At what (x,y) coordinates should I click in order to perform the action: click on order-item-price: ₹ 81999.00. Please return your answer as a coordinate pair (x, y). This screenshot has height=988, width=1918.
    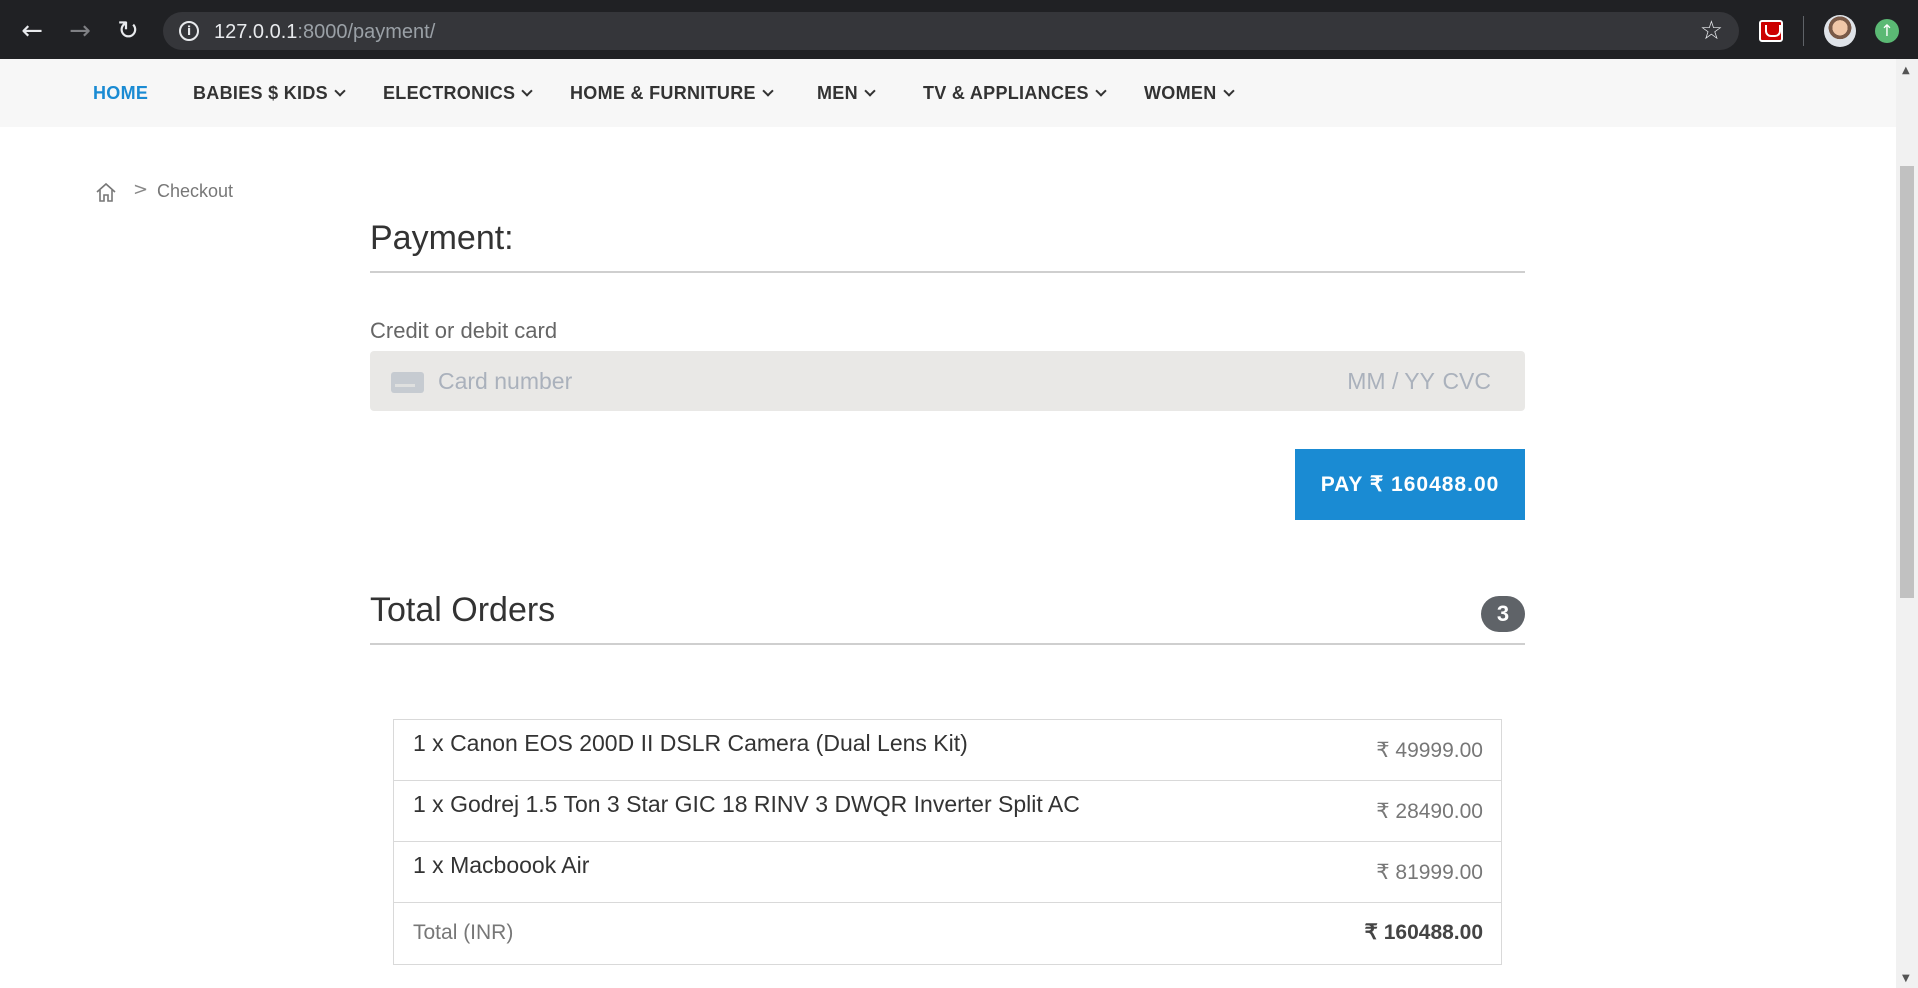
    Looking at the image, I should click on (1429, 872).